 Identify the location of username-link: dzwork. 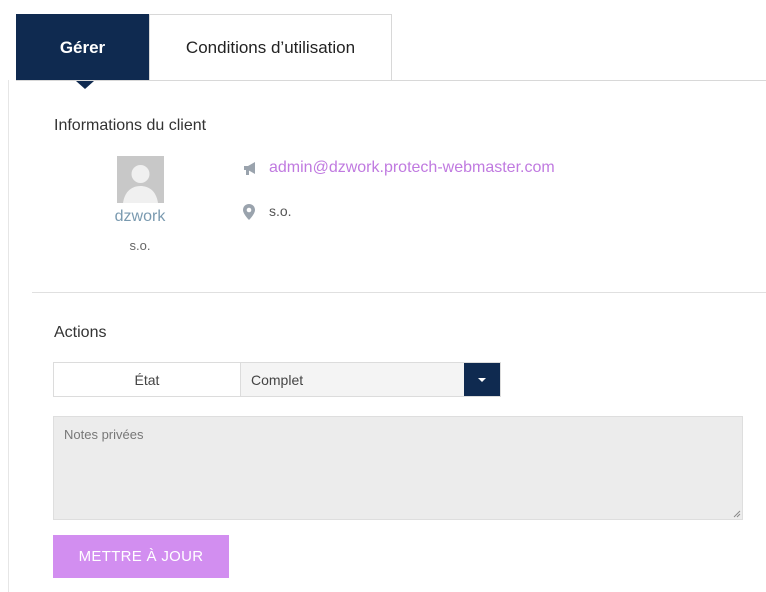
(140, 217).